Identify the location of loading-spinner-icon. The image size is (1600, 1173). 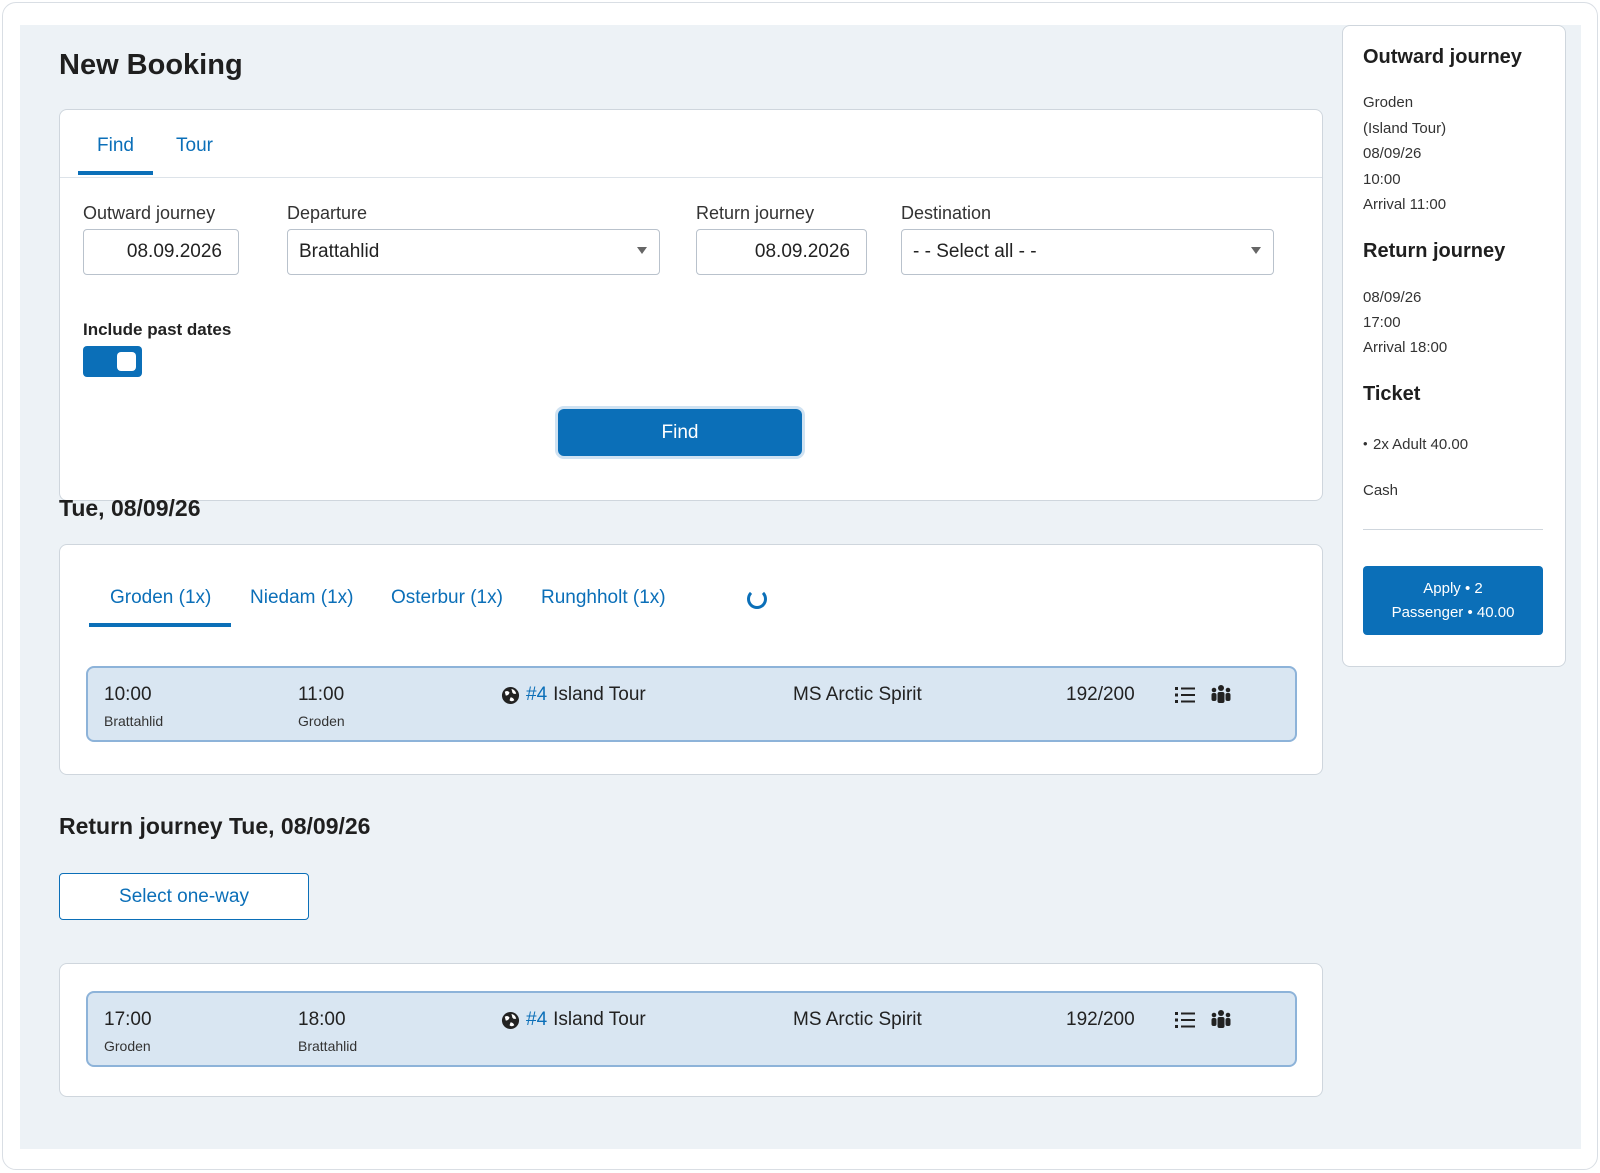
(757, 599).